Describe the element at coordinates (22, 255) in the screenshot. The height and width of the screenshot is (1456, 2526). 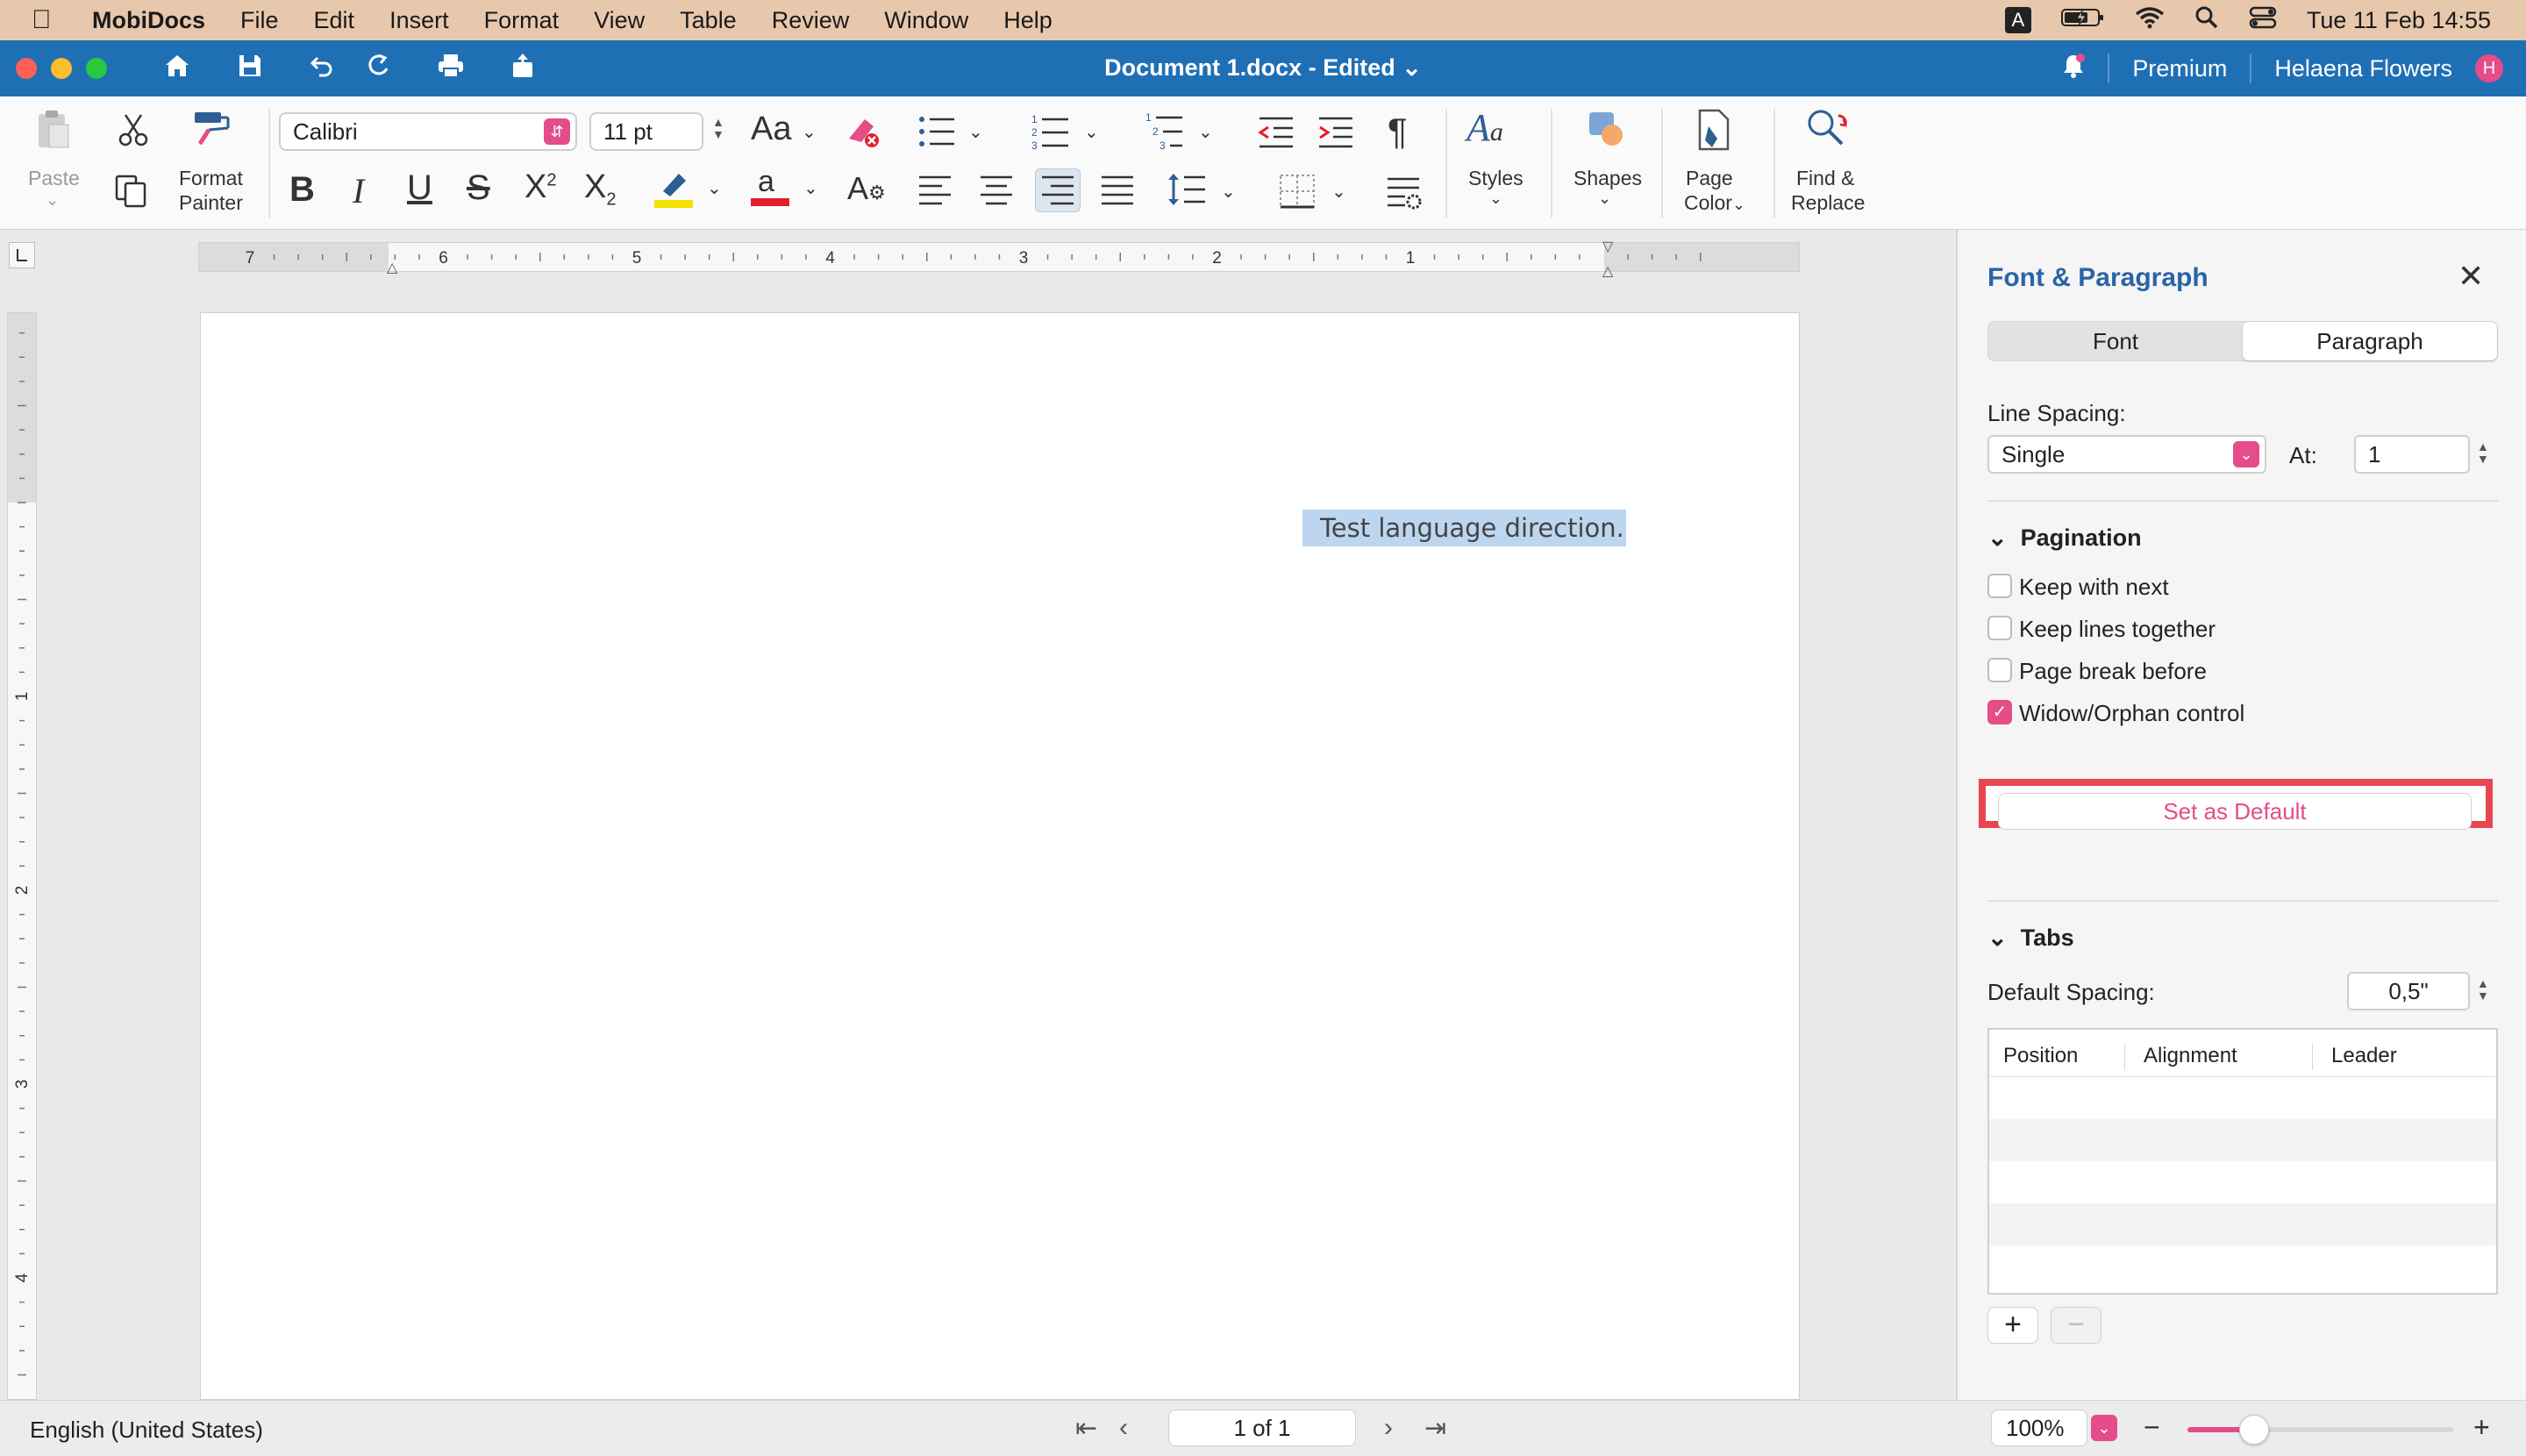
I see `tab-stop-selector-icon` at that location.